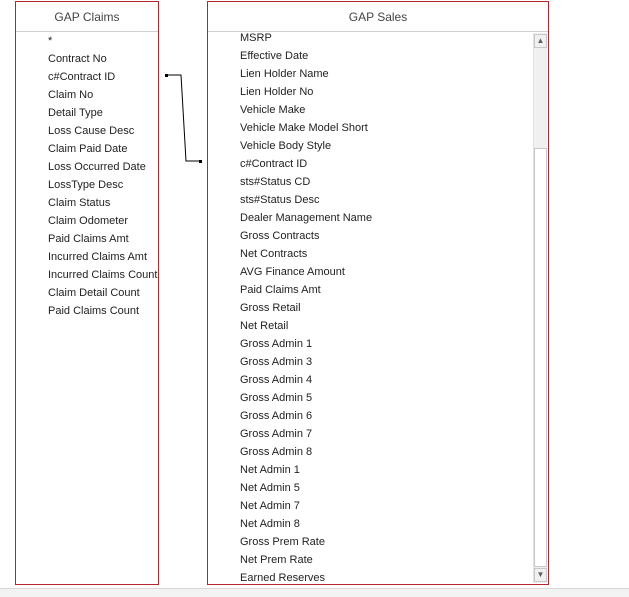  I want to click on horizontal-scroll-area, so click(314, 592).